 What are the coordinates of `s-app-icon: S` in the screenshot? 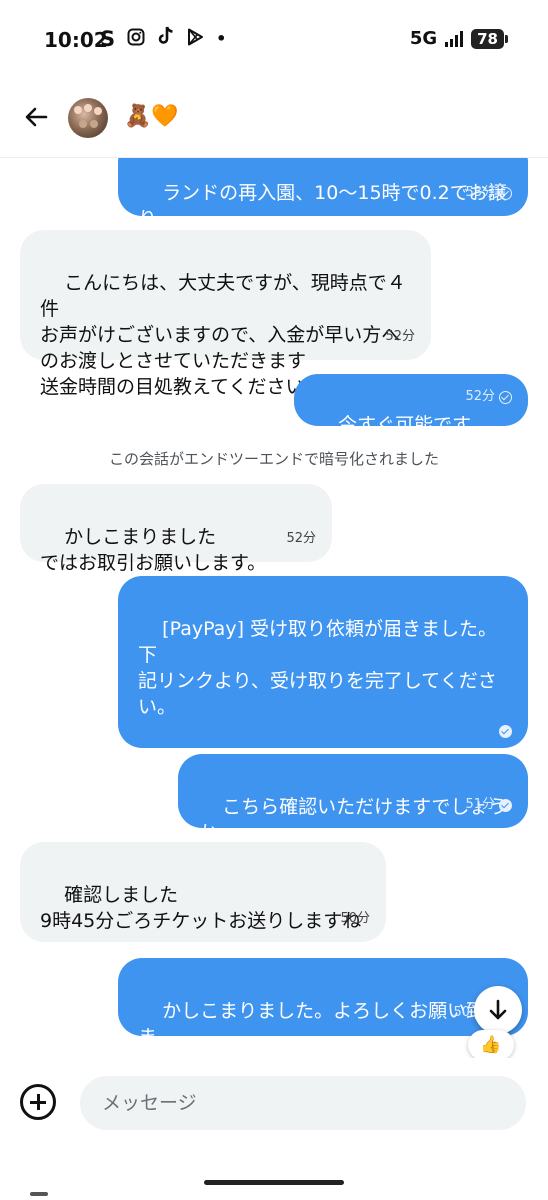 It's located at (108, 38).